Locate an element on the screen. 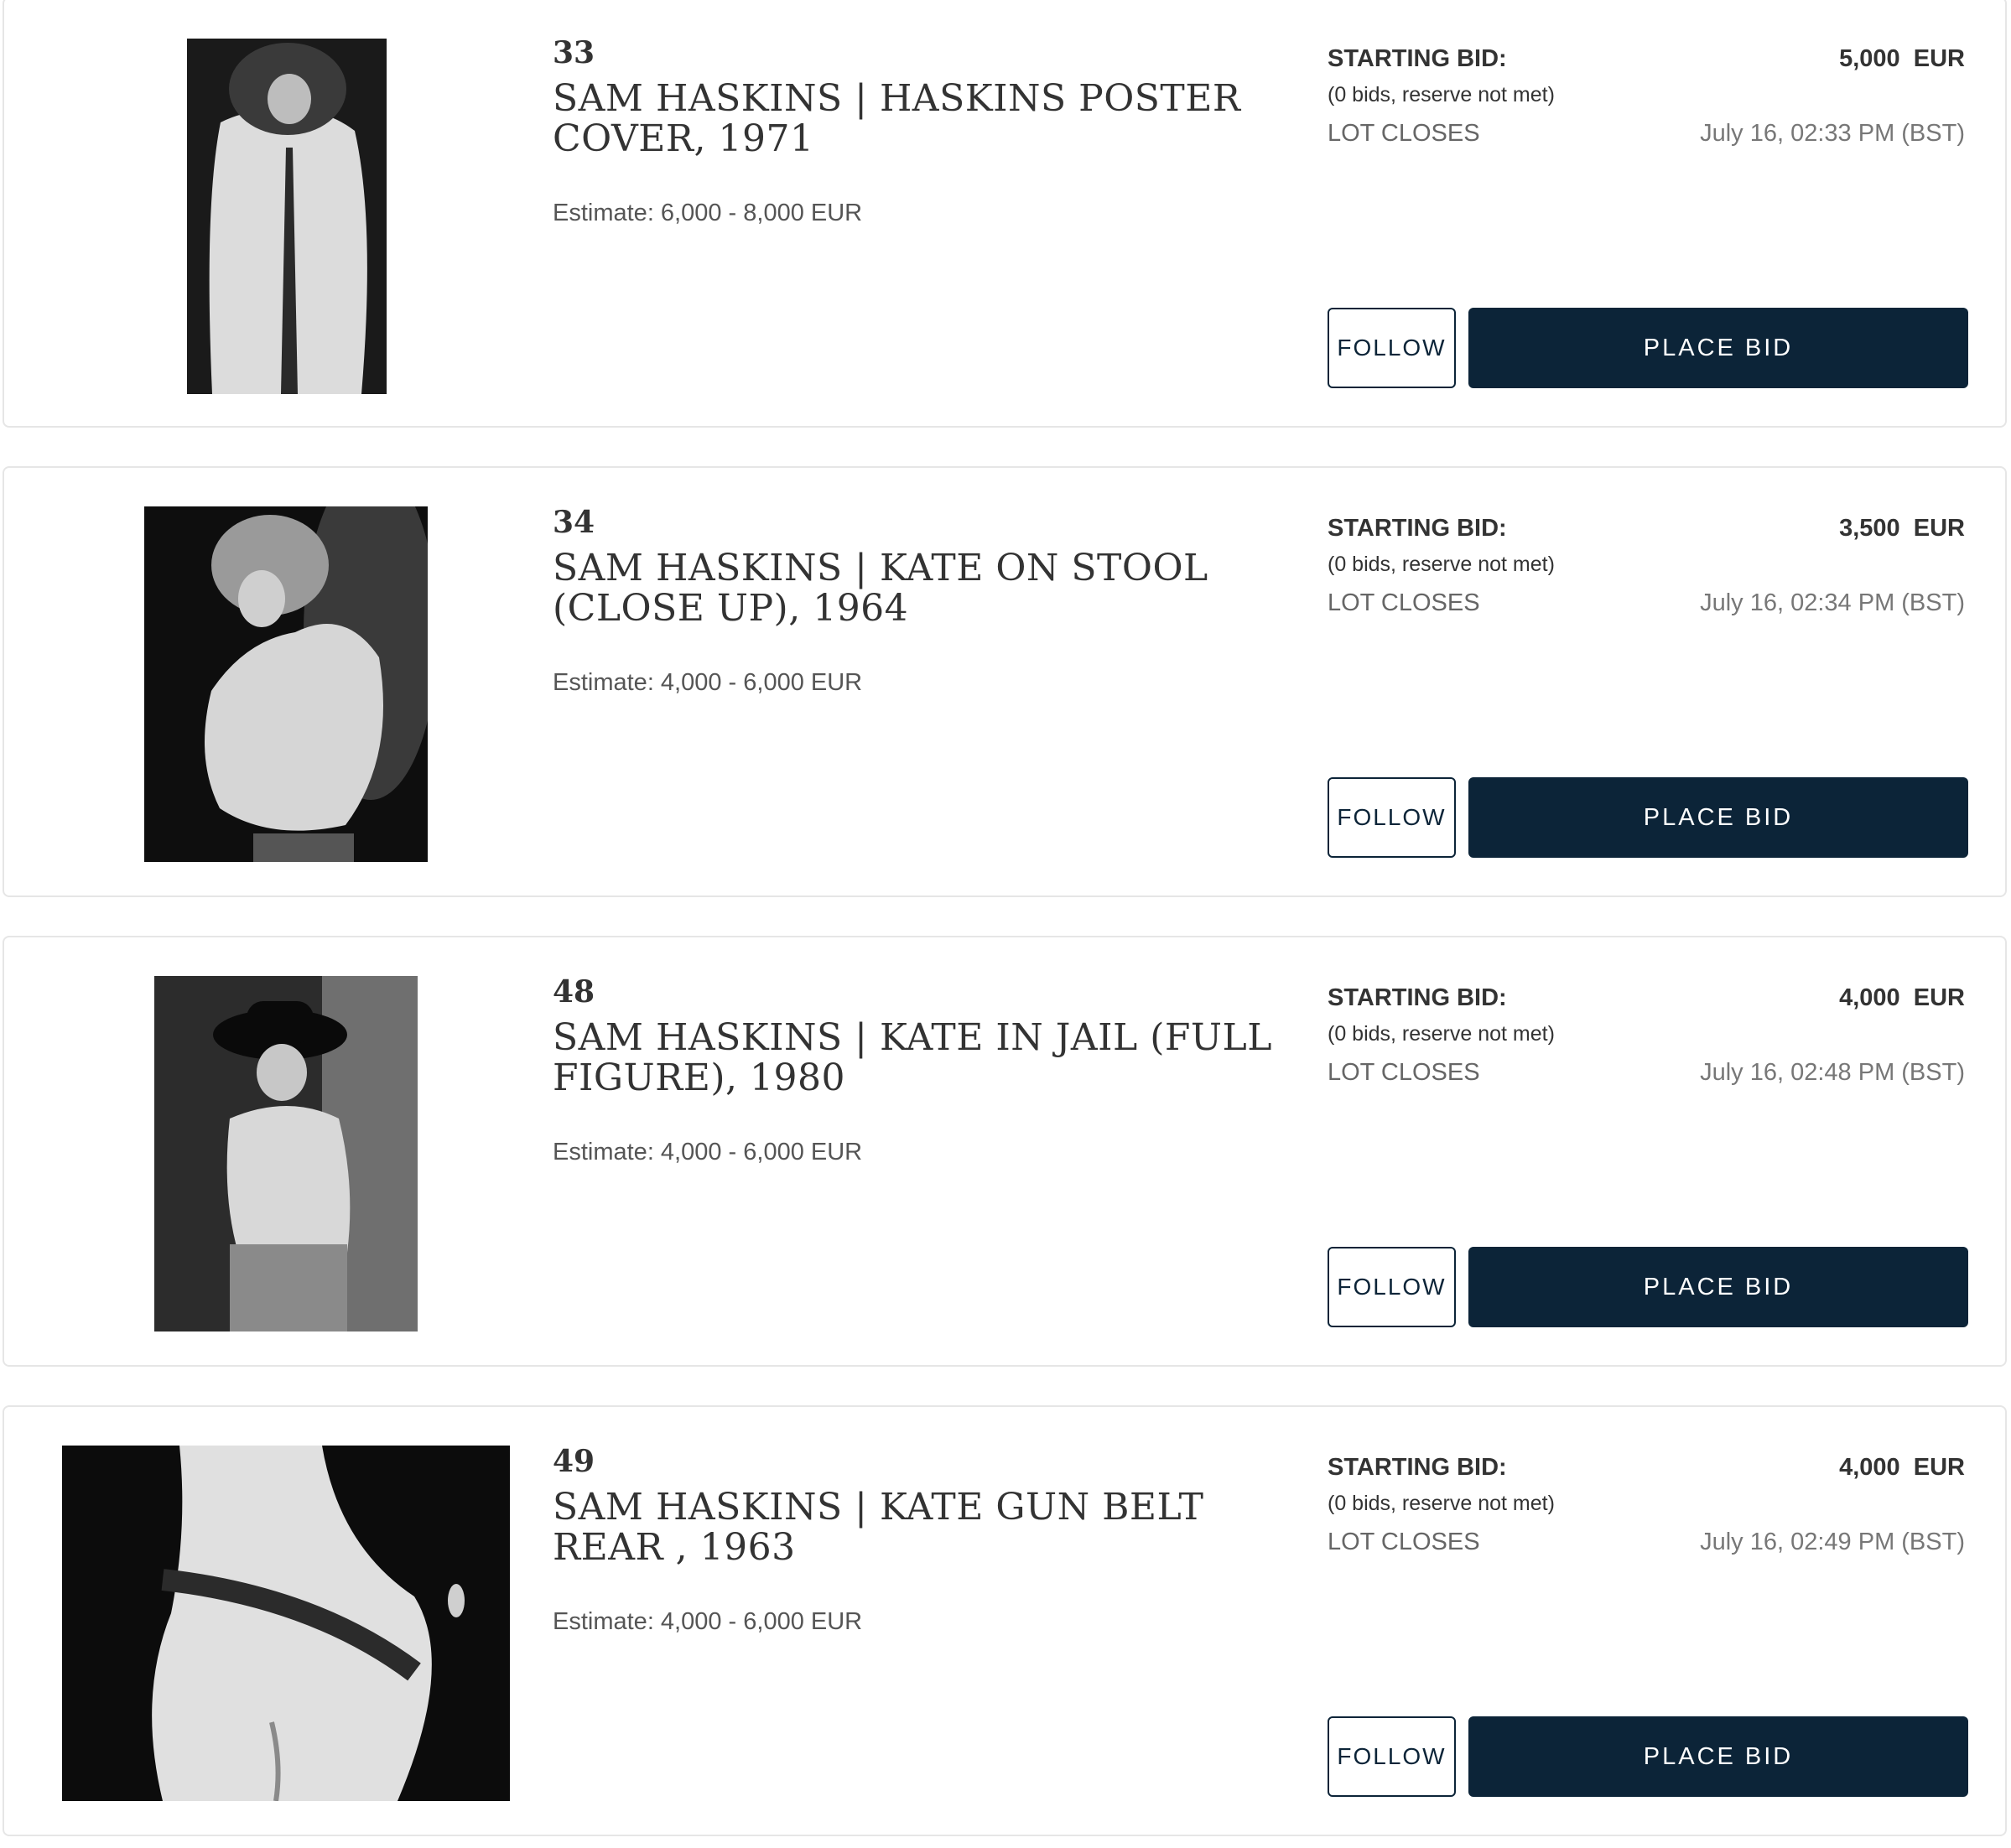 This screenshot has height=1848, width=2011. lot-number: 33 is located at coordinates (574, 53).